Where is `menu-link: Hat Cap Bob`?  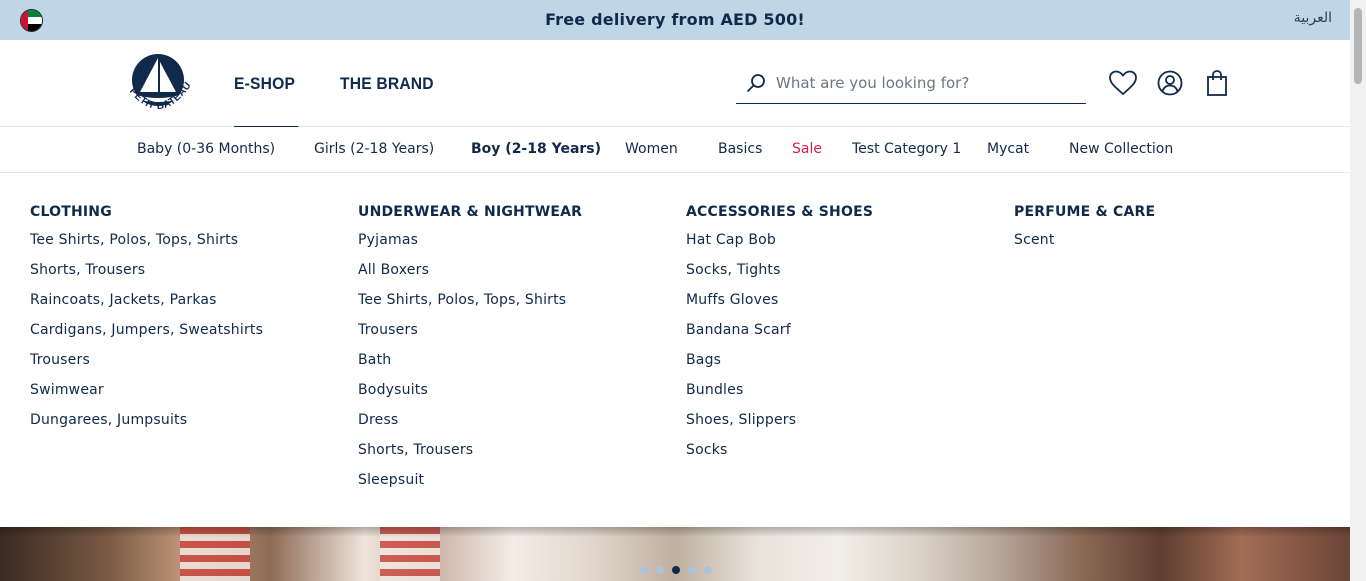
menu-link: Hat Cap Bob is located at coordinates (779, 247).